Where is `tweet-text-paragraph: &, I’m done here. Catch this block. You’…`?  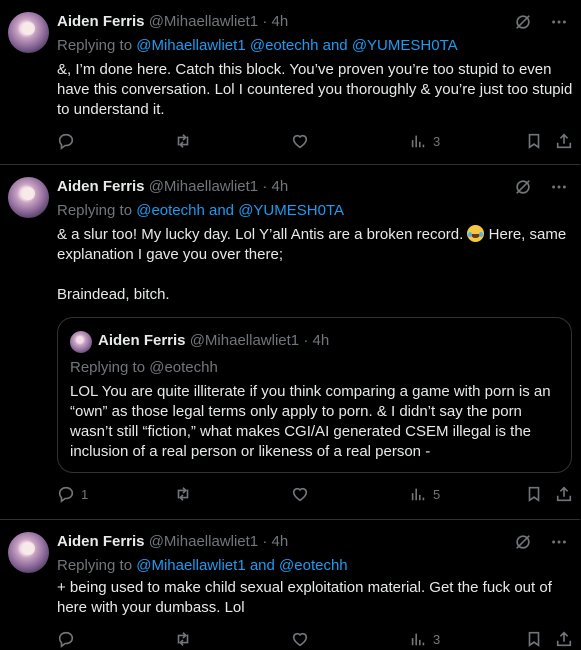 tweet-text-paragraph: &, I’m done here. Catch this block. You’… is located at coordinates (315, 89).